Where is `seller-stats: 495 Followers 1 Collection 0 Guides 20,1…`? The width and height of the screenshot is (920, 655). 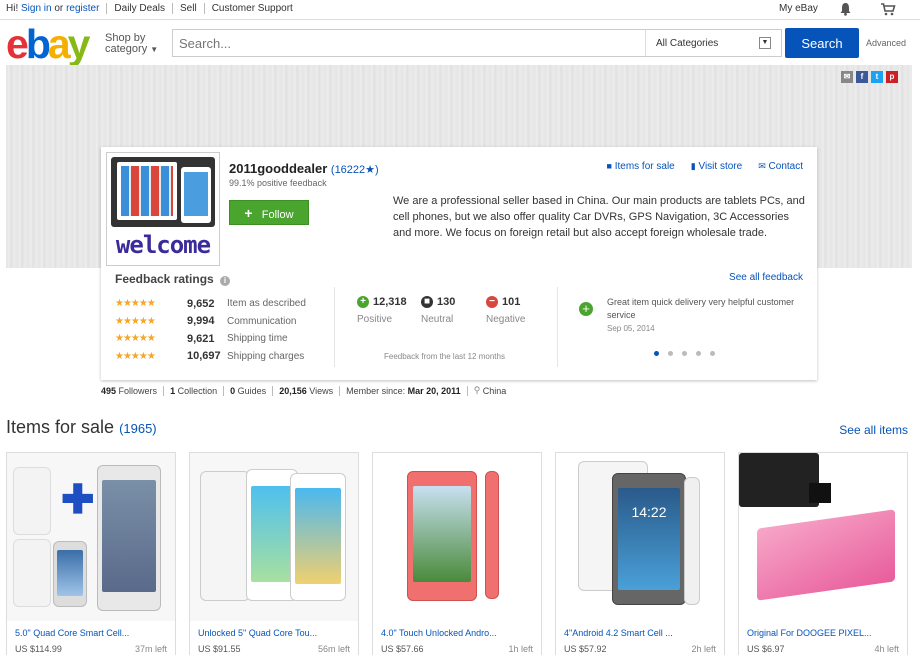
seller-stats: 495 Followers 1 Collection 0 Guides 20,1… is located at coordinates (303, 390).